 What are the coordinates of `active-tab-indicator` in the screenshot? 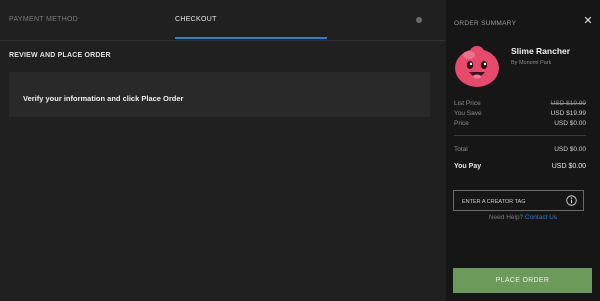 It's located at (251, 38).